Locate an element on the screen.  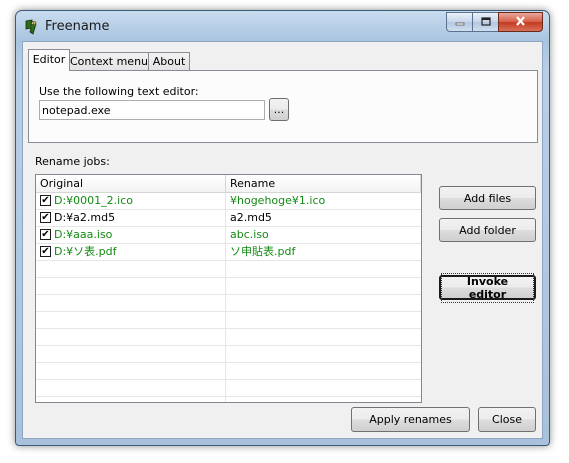
tab-about: About is located at coordinates (169, 61).